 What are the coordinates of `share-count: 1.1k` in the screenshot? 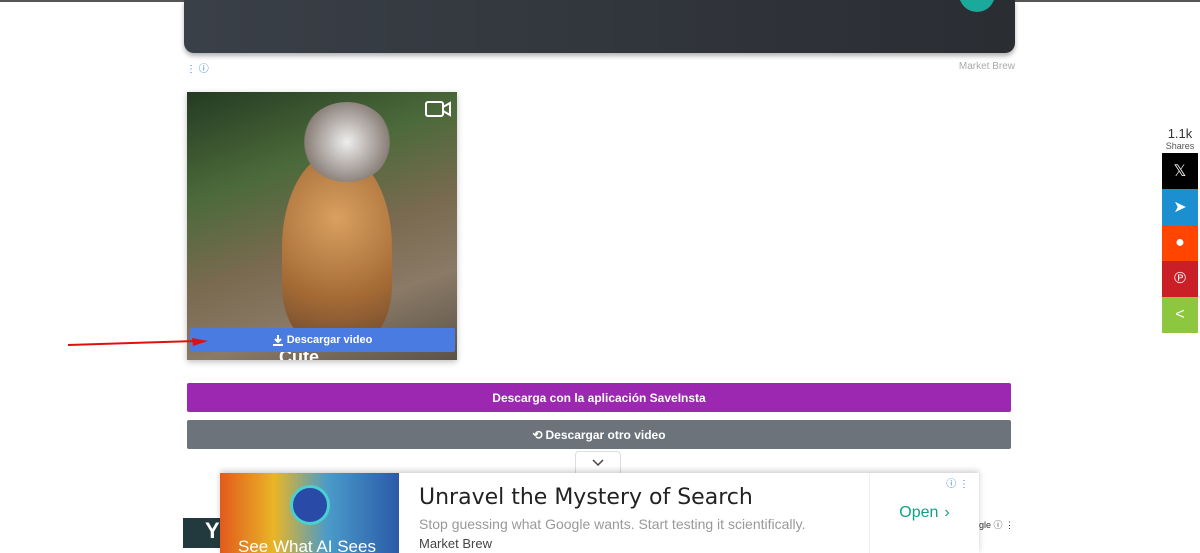 It's located at (1180, 133).